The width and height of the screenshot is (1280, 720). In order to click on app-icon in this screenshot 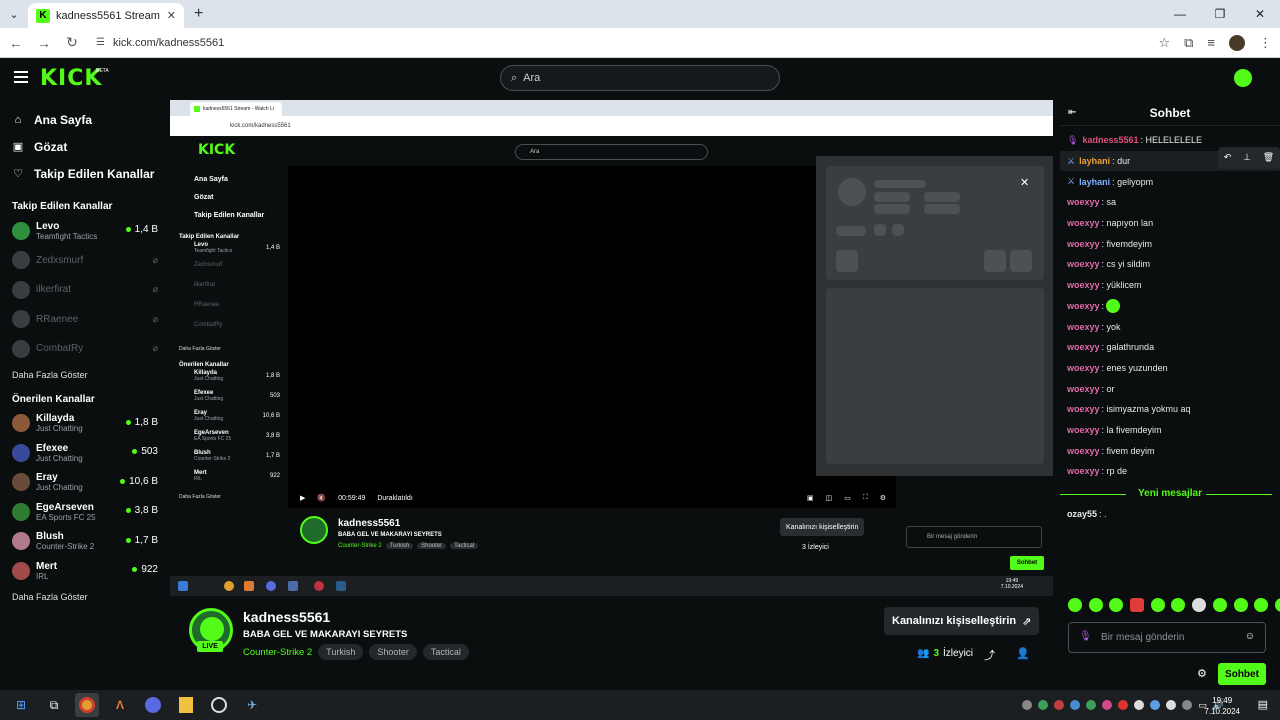, I will do `click(186, 705)`.